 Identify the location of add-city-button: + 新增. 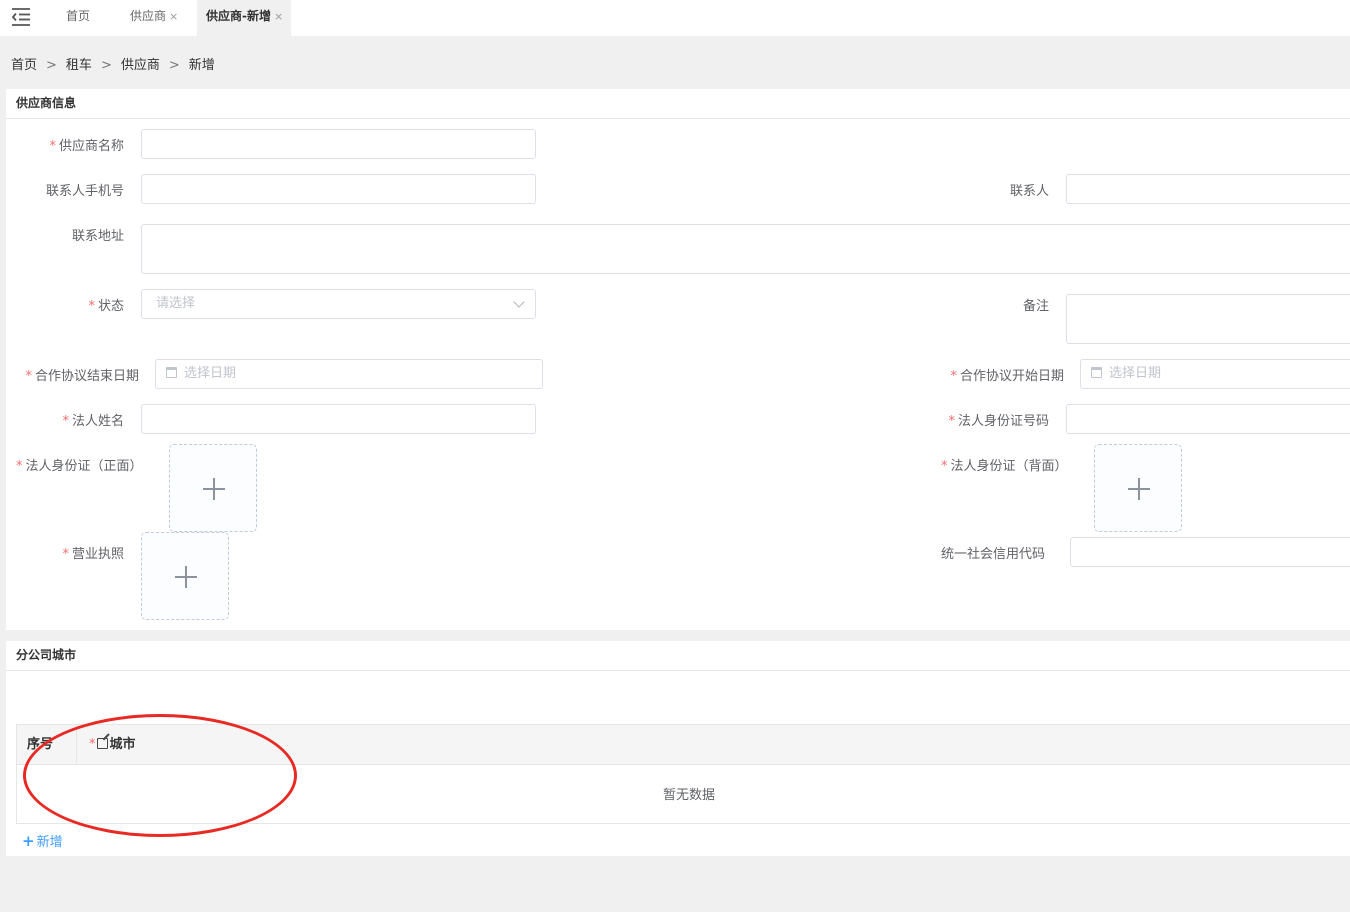
(42, 840).